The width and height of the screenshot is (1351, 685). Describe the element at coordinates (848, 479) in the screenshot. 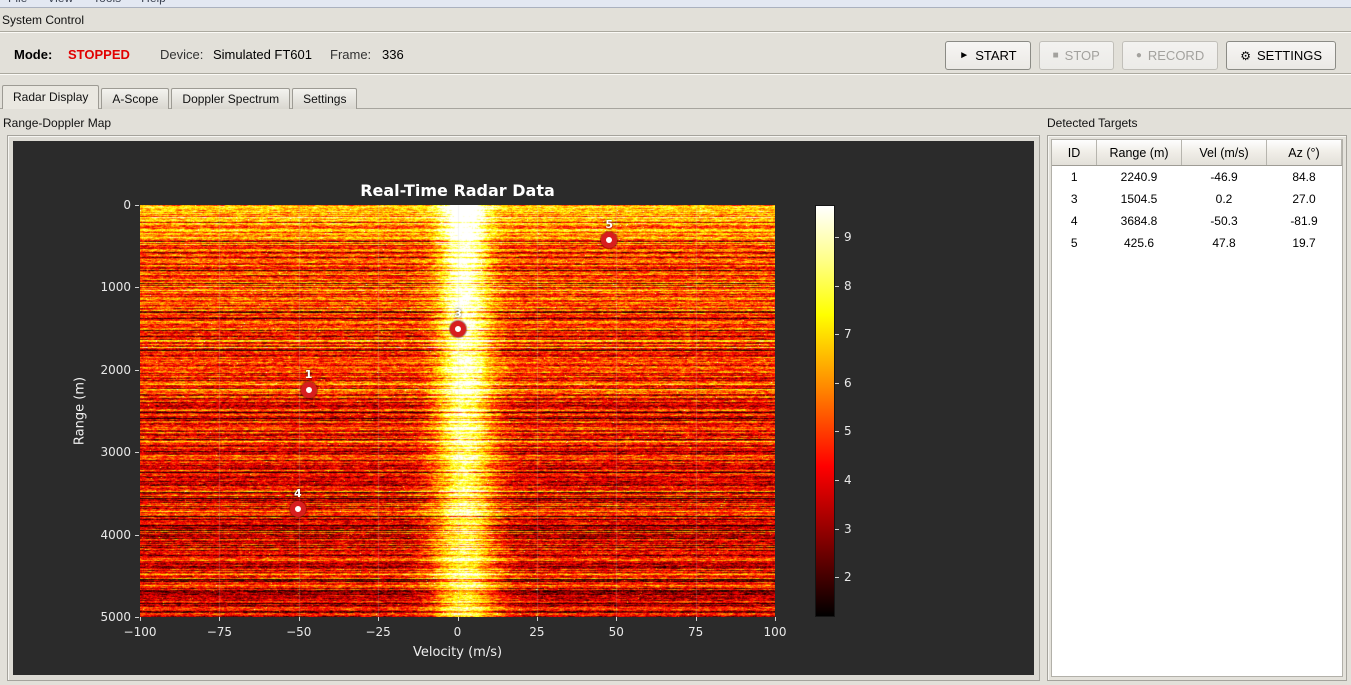

I see `colorbar-tick-label: 4` at that location.